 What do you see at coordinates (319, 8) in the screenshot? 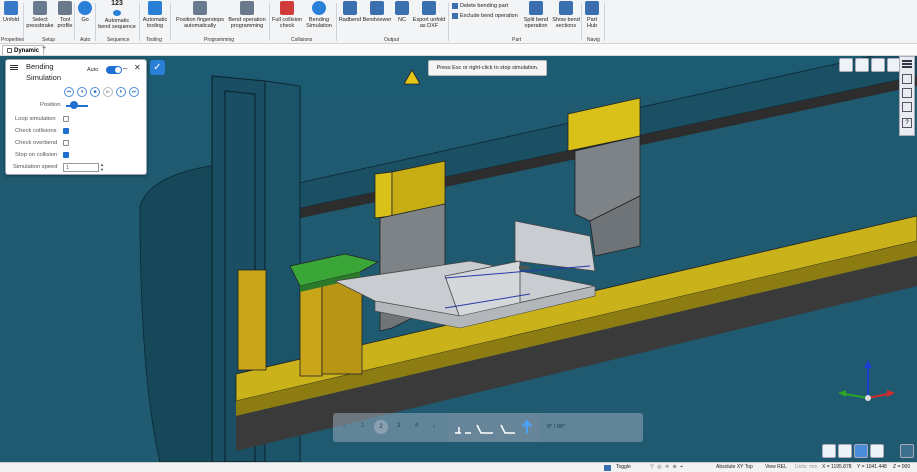
I see `play-icon` at bounding box center [319, 8].